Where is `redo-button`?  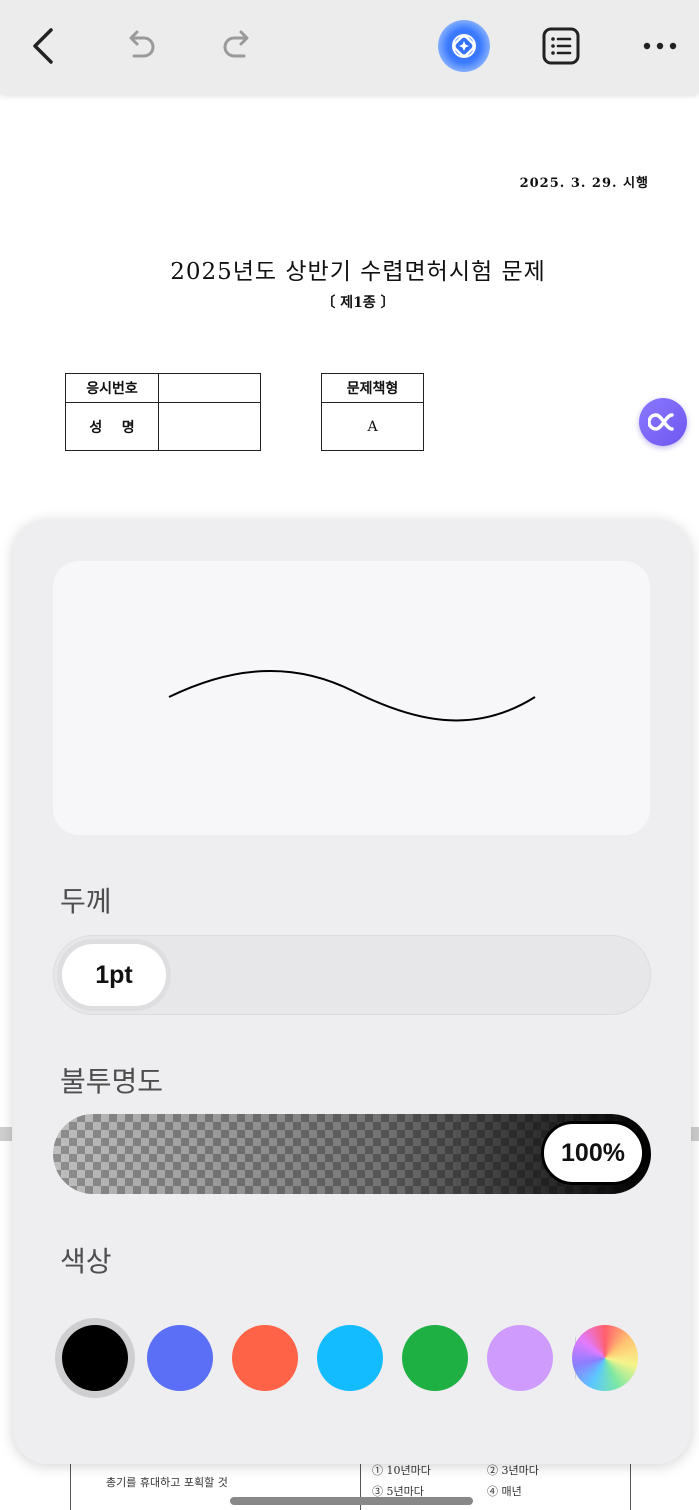
redo-button is located at coordinates (238, 46).